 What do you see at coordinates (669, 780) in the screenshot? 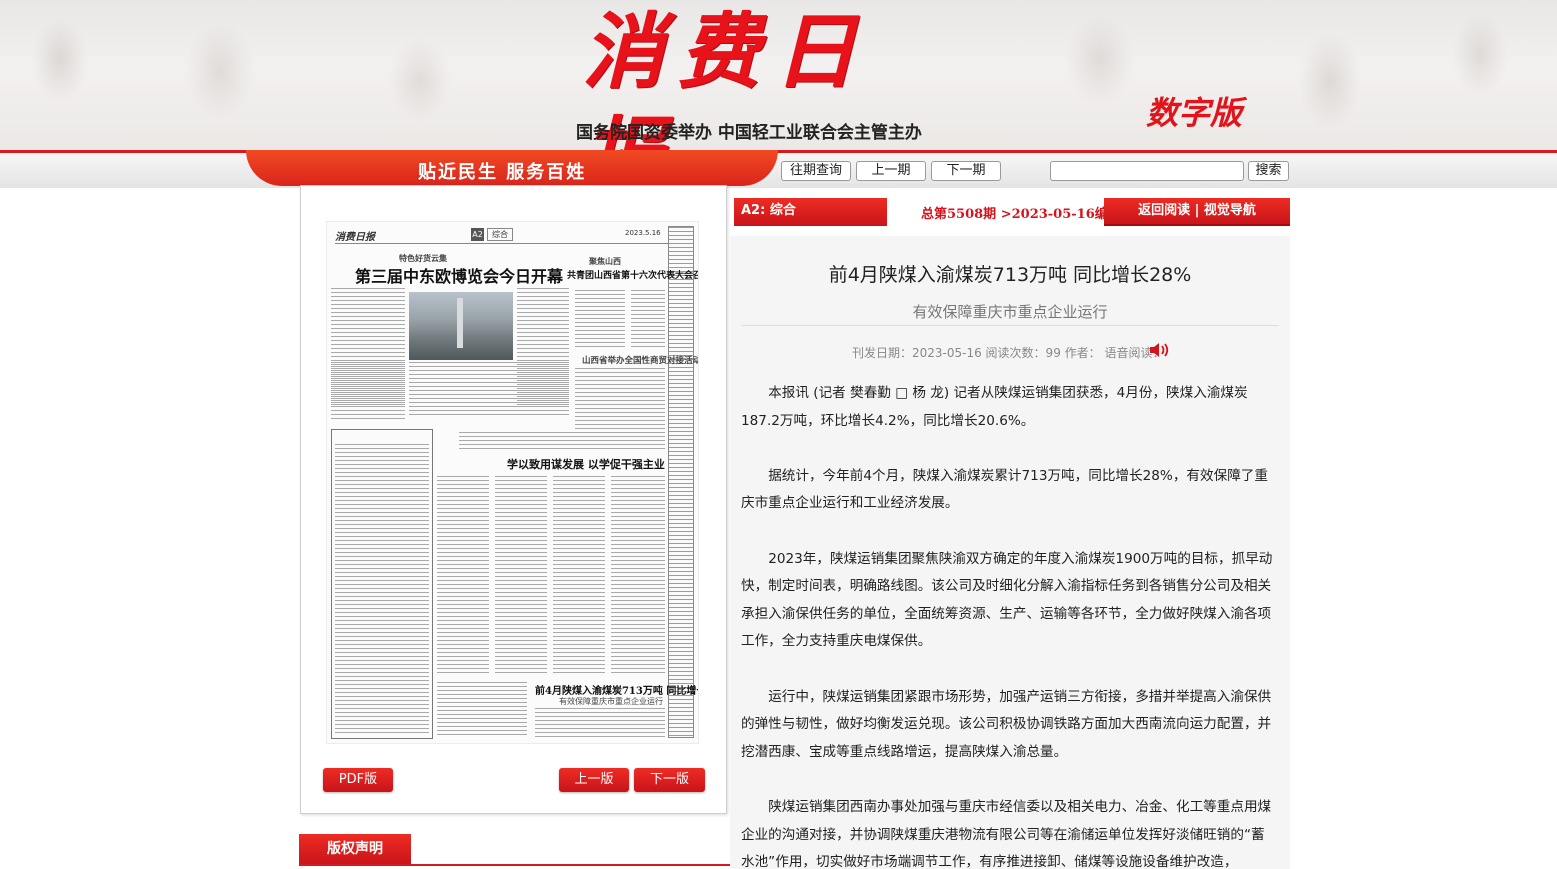
I see `next-page-button: 下一版` at bounding box center [669, 780].